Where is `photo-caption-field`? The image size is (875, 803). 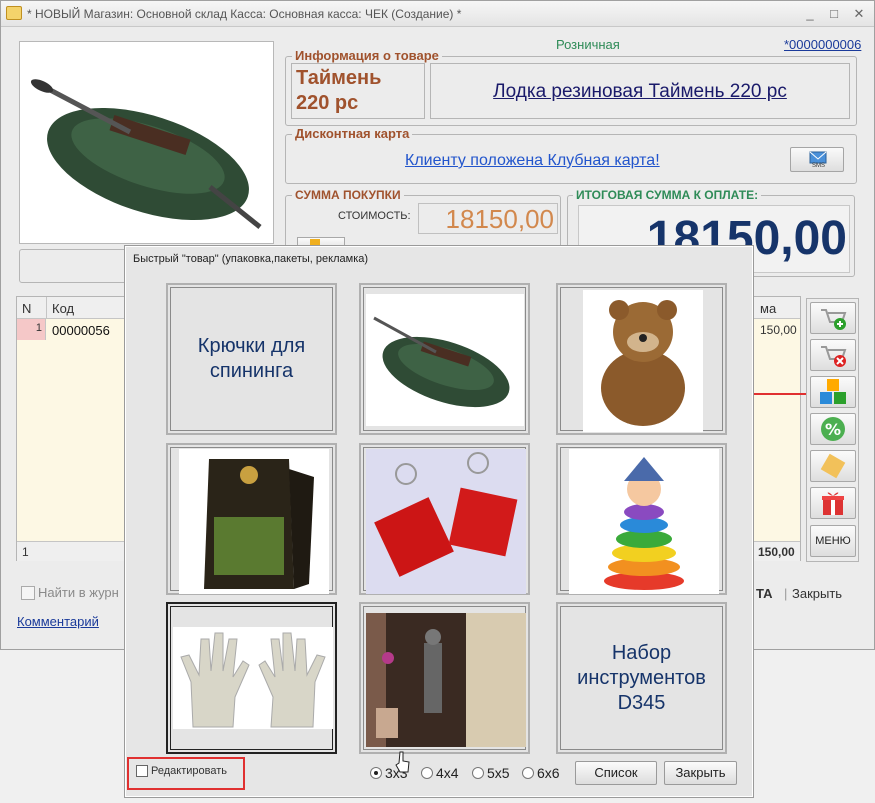 photo-caption-field is located at coordinates (73, 266).